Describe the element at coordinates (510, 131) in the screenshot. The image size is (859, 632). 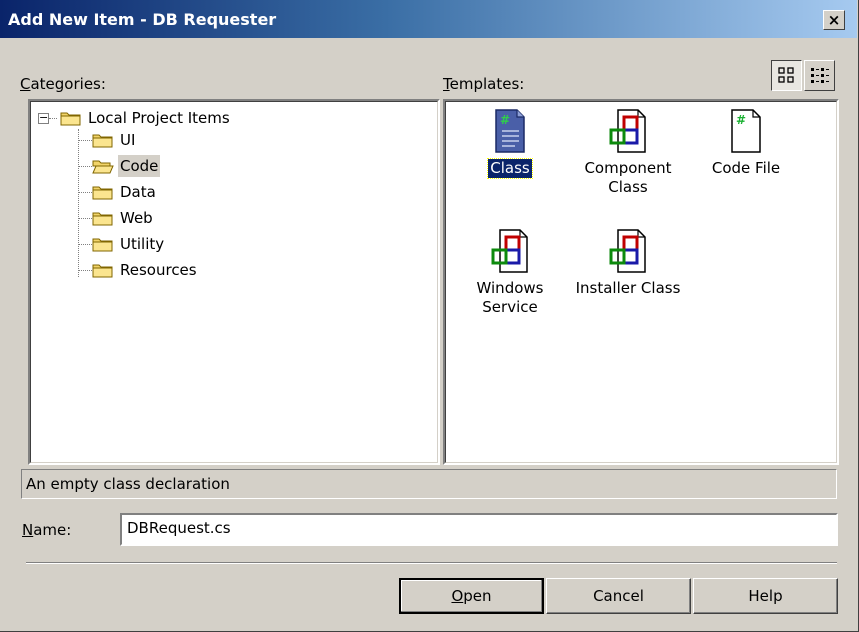
I see `class-icon: #` at that location.